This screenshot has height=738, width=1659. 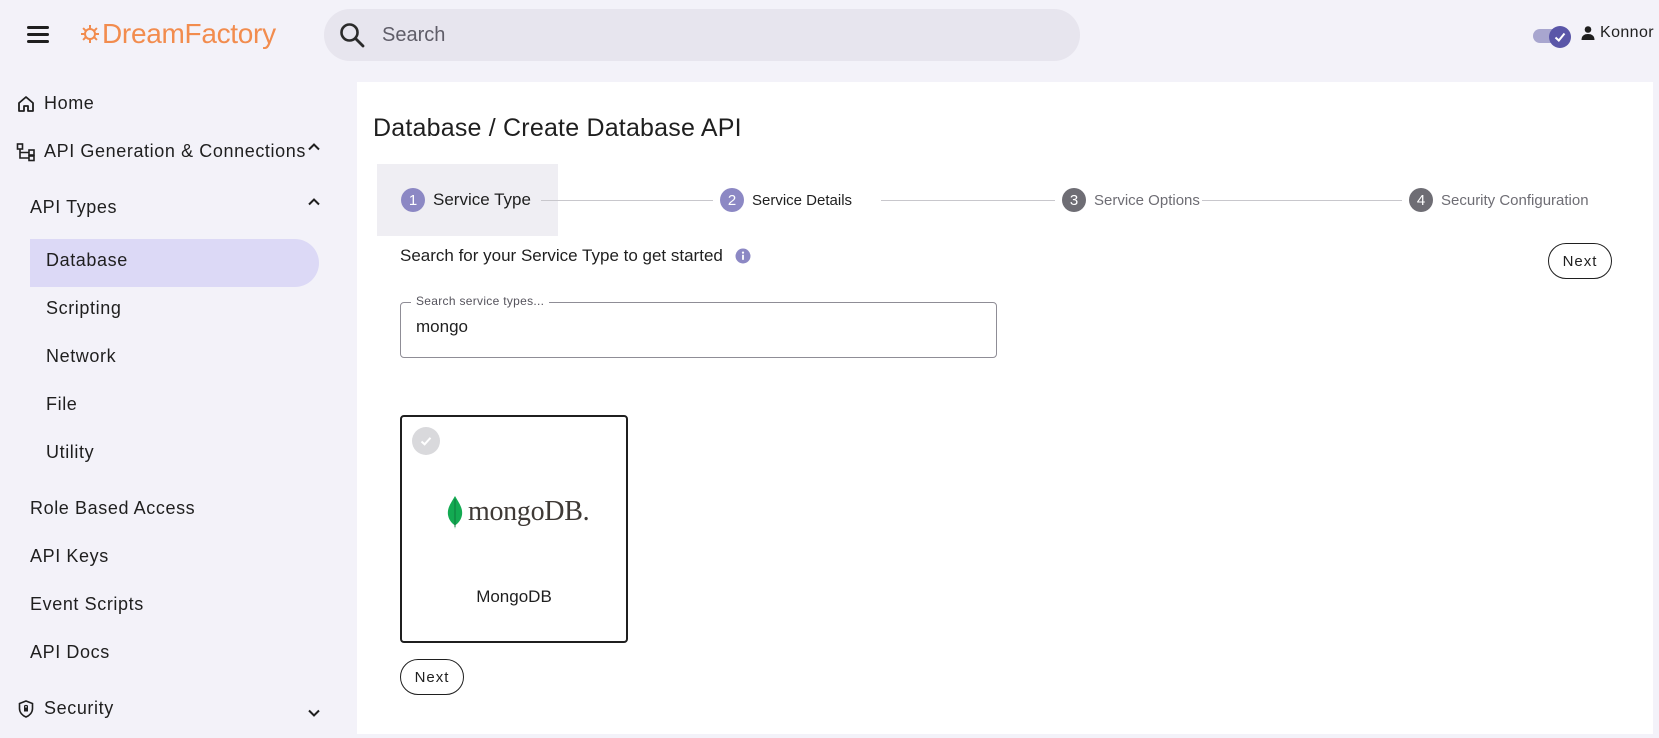 I want to click on user-menu: Konnor, so click(x=1617, y=33).